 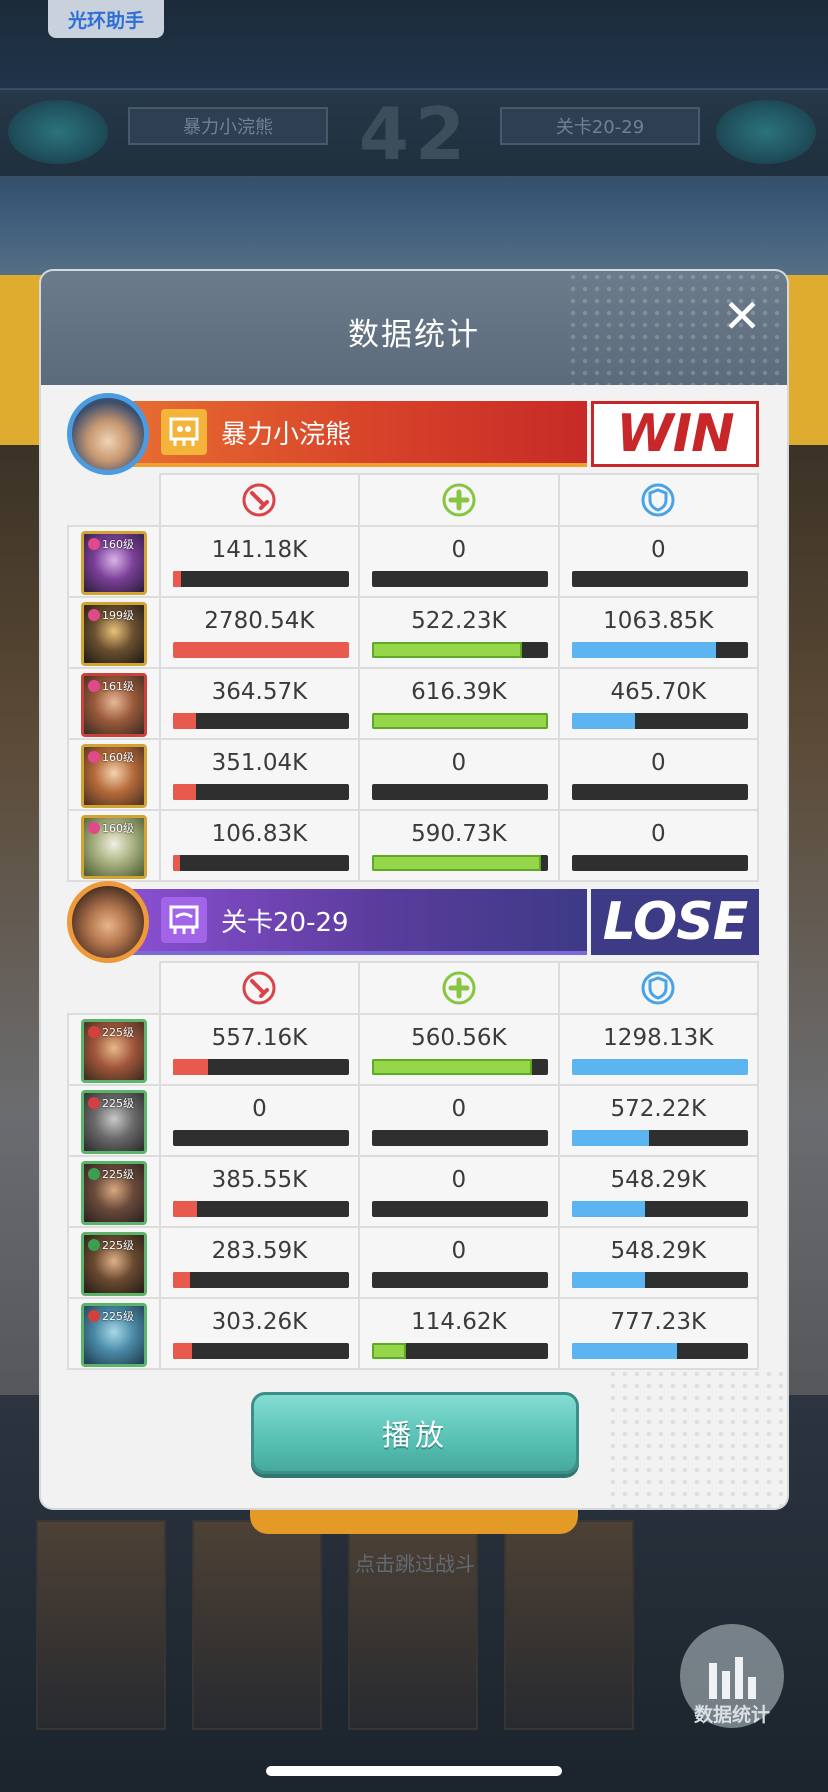 I want to click on damage-value: 351.04K, so click(x=259, y=763).